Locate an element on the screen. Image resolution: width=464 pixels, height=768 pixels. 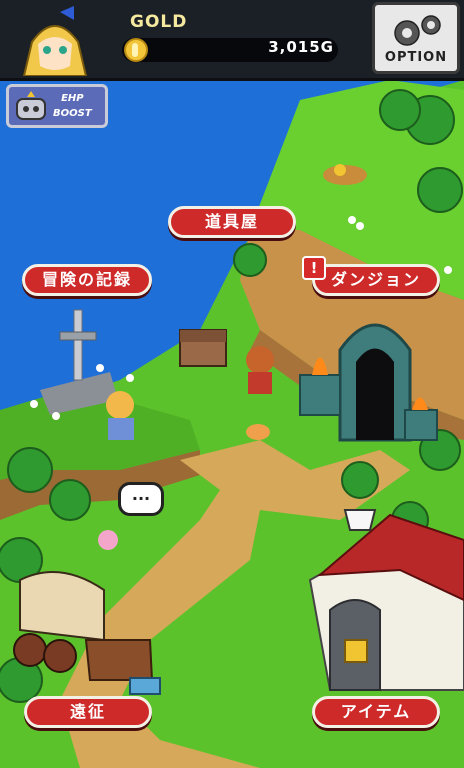
ehp-label: EHP is located at coordinates (72, 98).